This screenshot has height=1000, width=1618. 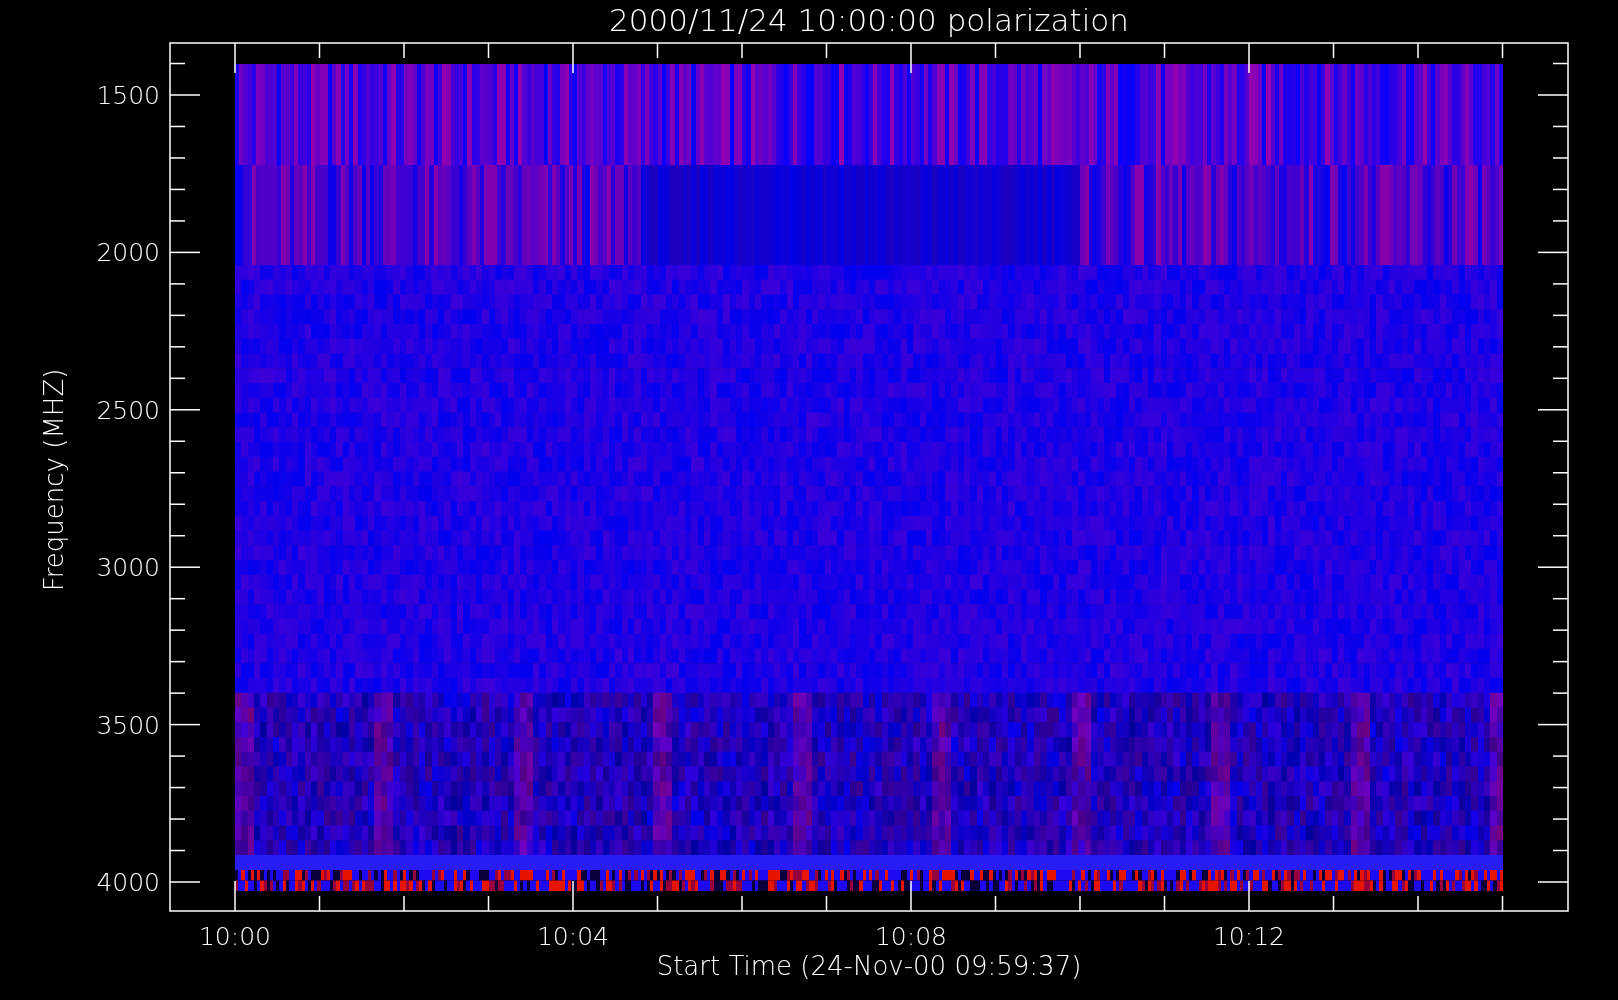 I want to click on x-tick-label: 10:08, so click(x=911, y=936).